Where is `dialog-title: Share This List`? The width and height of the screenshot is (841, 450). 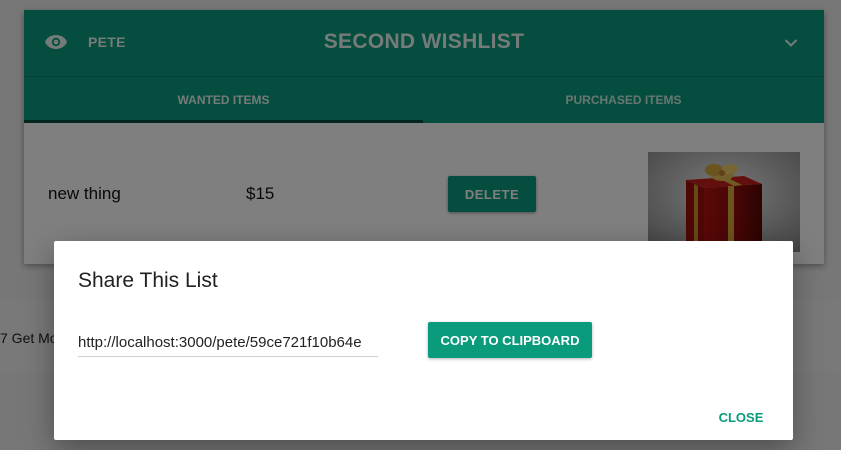
dialog-title: Share This List is located at coordinates (148, 280).